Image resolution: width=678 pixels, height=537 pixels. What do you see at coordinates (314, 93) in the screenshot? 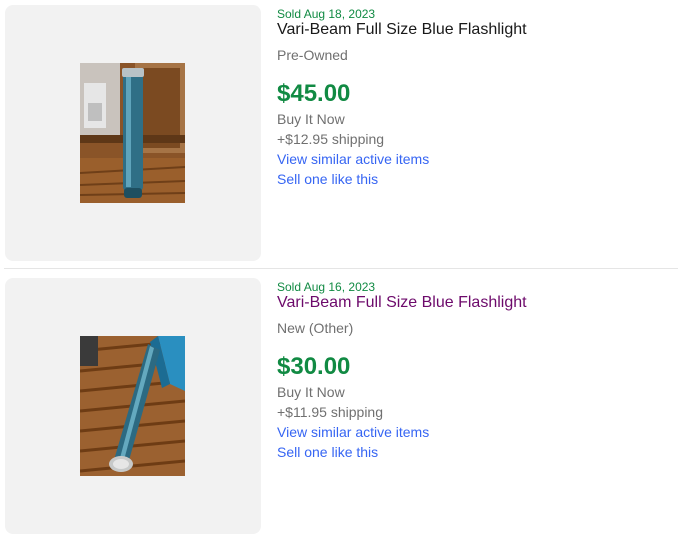
I see `sold-price: $45.00` at bounding box center [314, 93].